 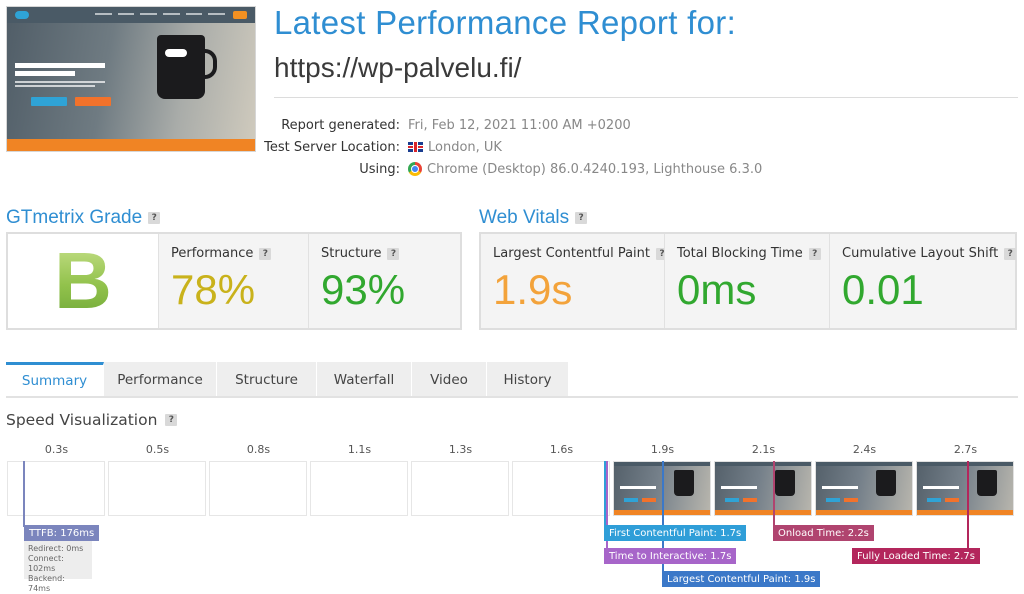 I want to click on tti-marker-label: Time to Interactive: 1.7s, so click(x=670, y=556).